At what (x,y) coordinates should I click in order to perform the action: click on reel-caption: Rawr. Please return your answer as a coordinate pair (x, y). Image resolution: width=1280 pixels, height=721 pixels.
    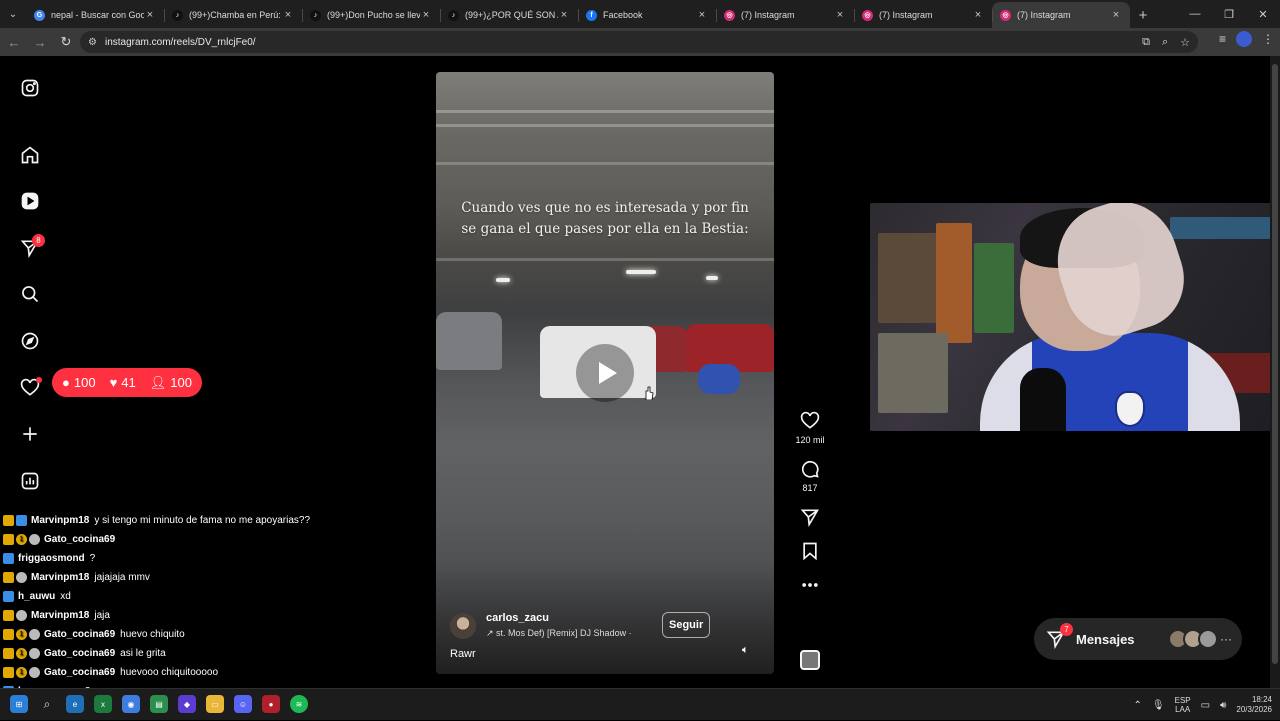
    Looking at the image, I should click on (463, 654).